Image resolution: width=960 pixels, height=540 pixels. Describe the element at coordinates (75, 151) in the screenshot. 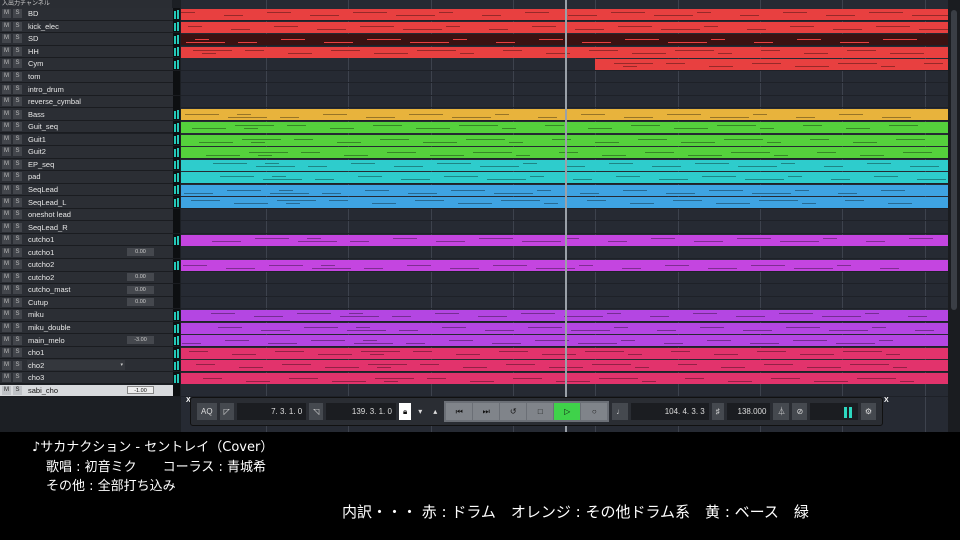

I see `track-name: Guit2` at that location.